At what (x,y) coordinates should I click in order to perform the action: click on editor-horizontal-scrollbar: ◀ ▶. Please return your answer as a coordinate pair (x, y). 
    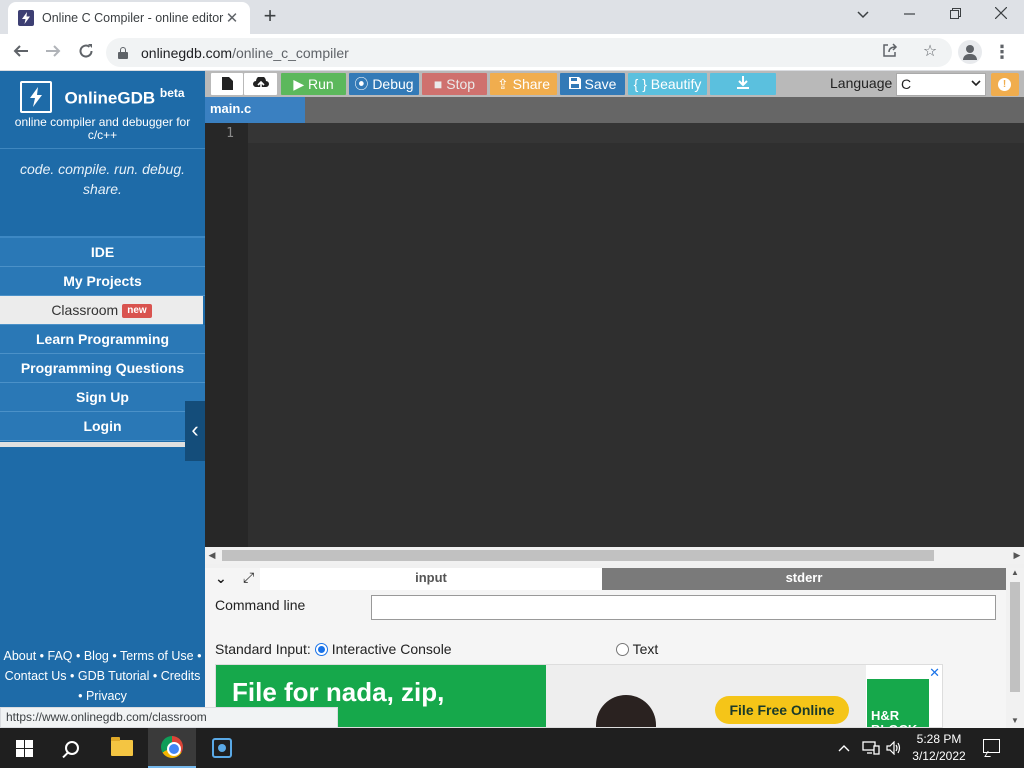
    Looking at the image, I should click on (614, 555).